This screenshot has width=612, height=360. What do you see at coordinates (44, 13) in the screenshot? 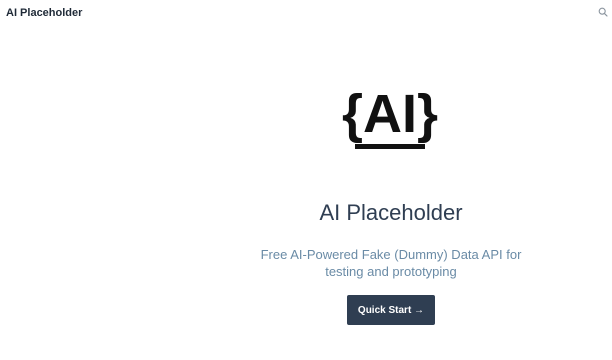
I see `brand-link: AI Placeholder` at bounding box center [44, 13].